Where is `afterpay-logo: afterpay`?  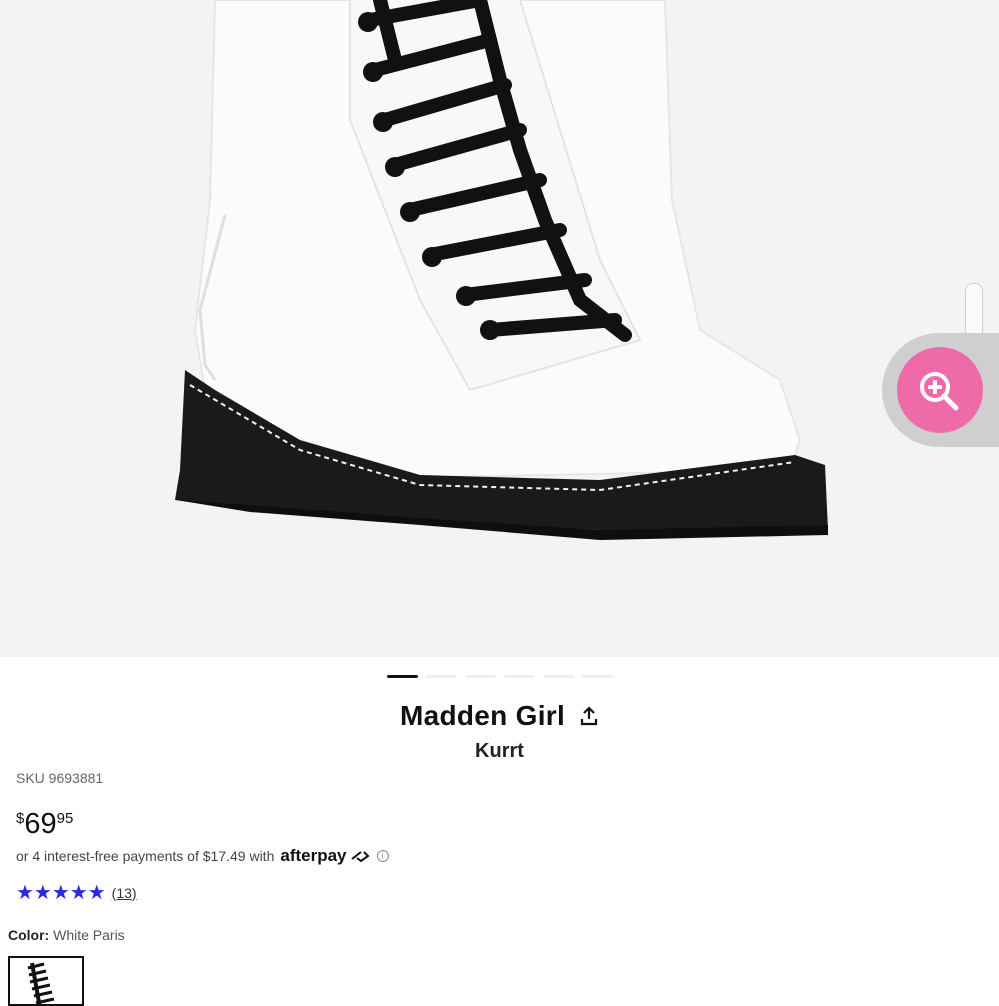
afterpay-logo: afterpay is located at coordinates (313, 855).